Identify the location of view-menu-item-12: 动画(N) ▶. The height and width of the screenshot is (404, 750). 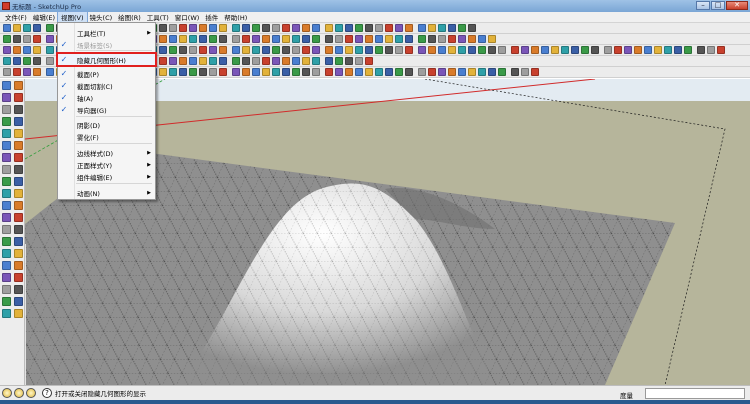
(106, 192).